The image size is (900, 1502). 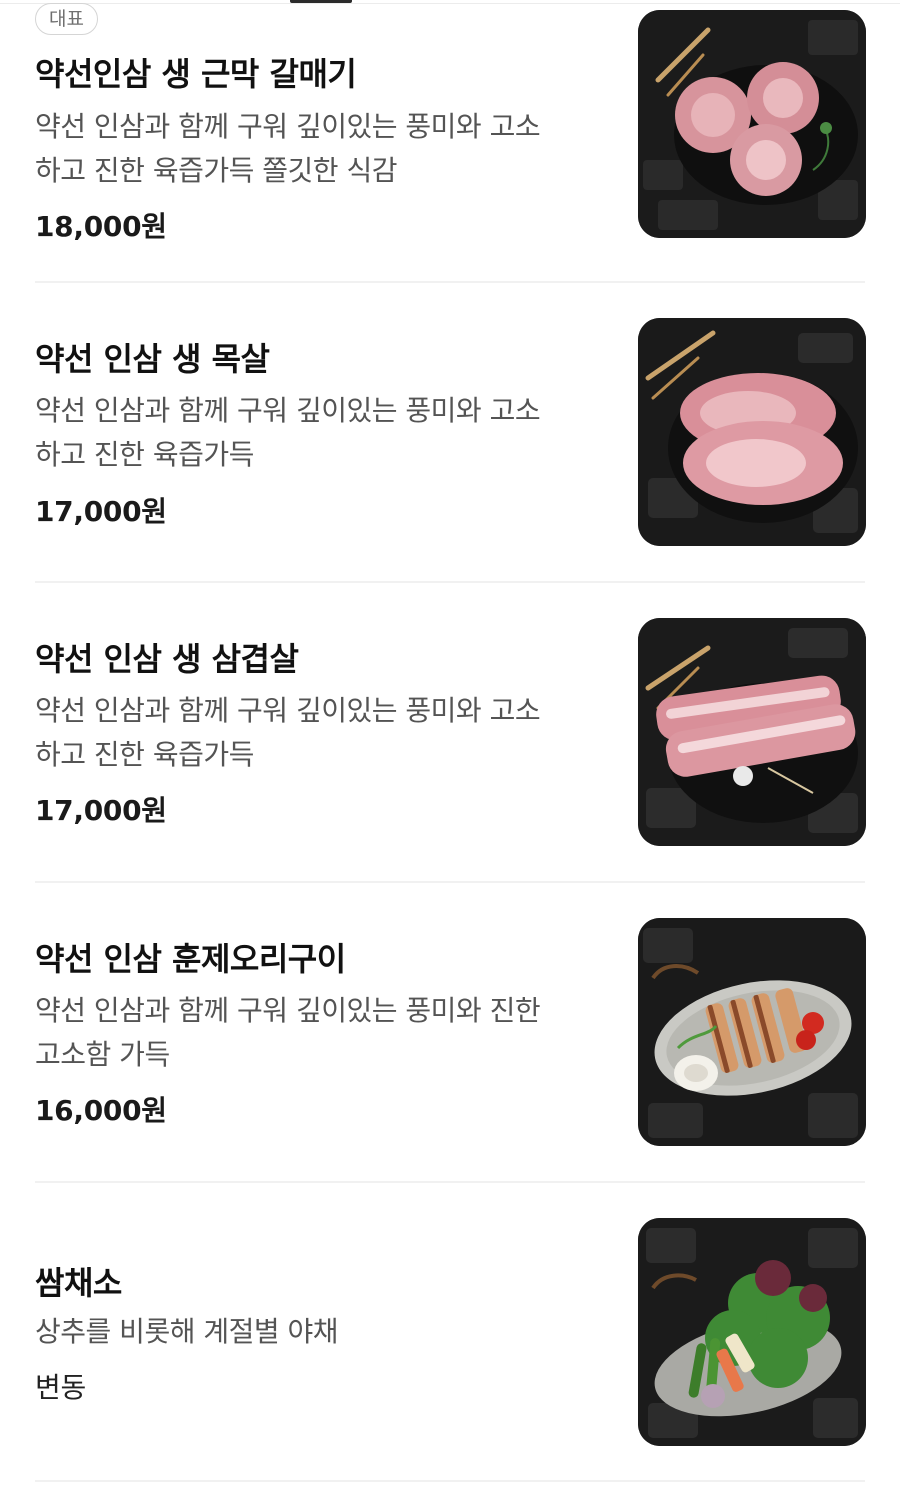 I want to click on smoked-duck-photo, so click(x=752, y=1032).